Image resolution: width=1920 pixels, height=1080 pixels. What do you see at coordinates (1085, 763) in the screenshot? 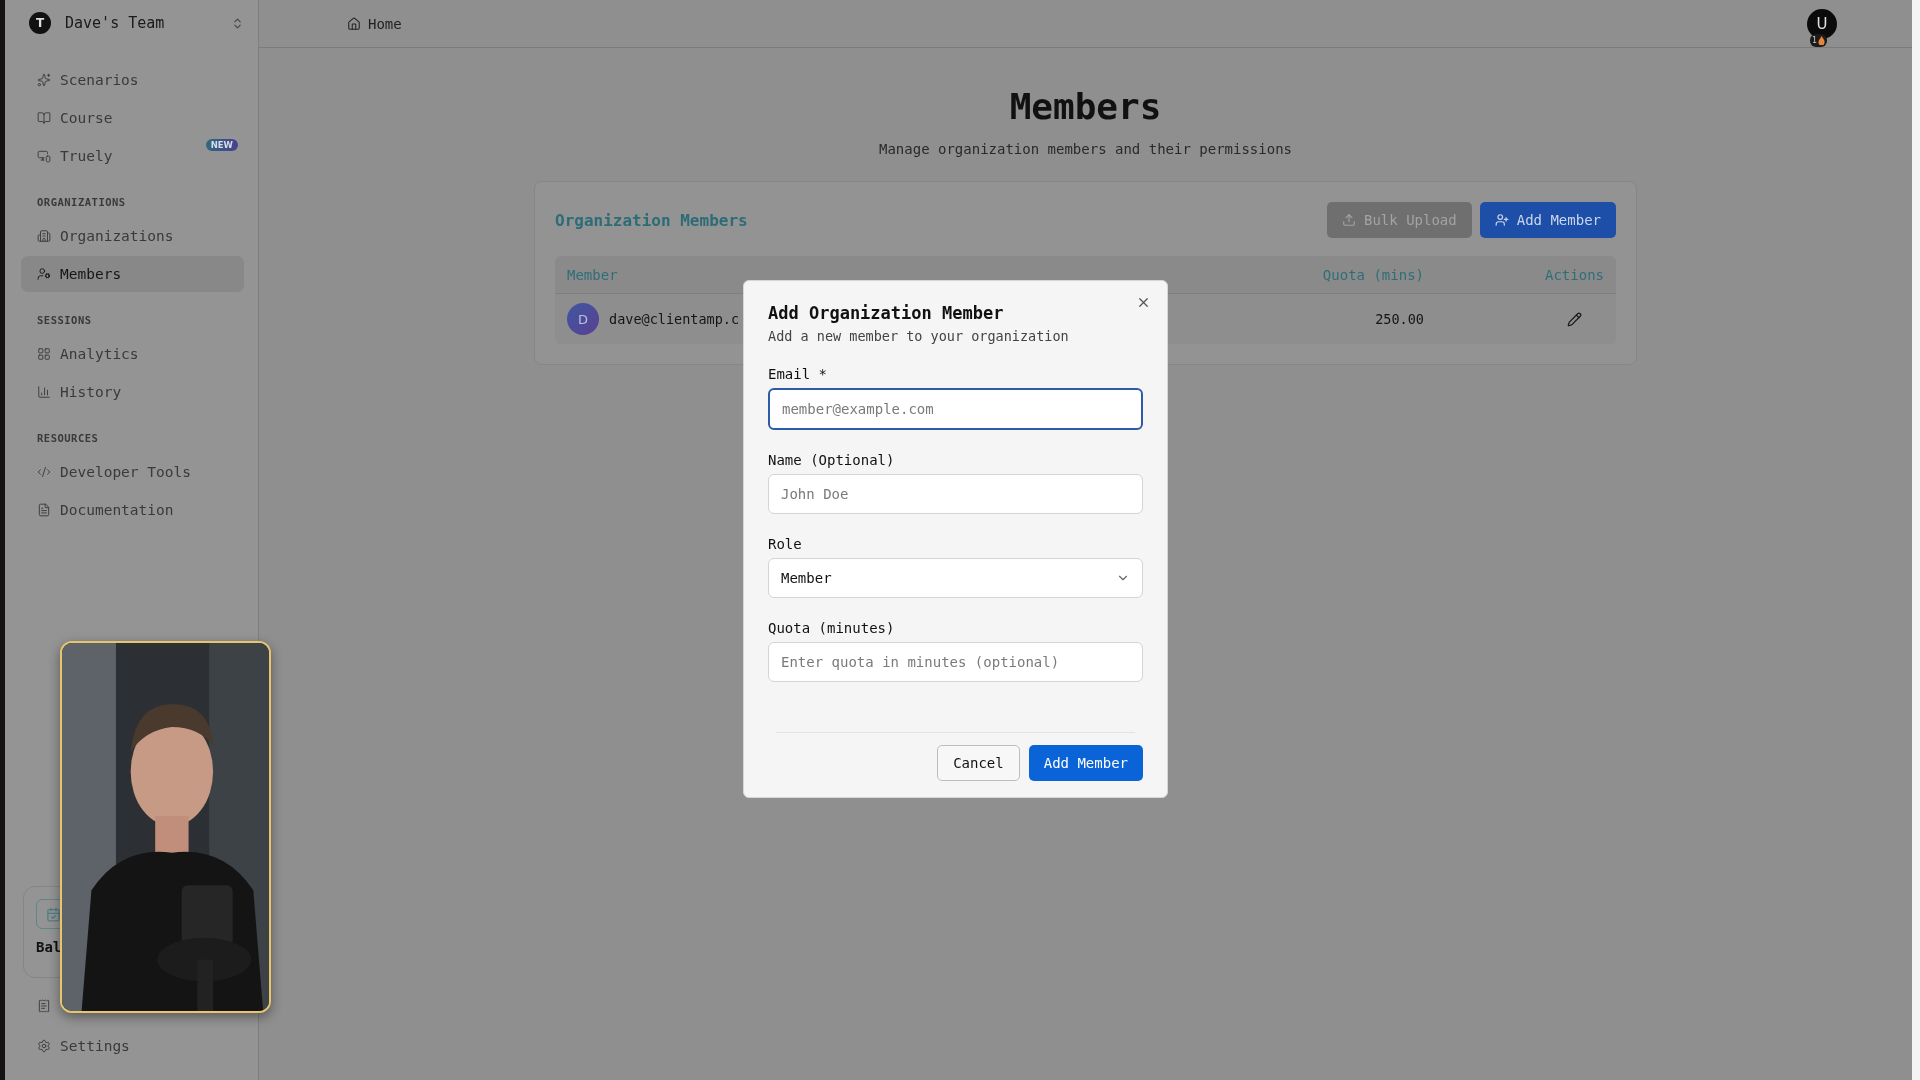
I see `submit-button: Add Member` at bounding box center [1085, 763].